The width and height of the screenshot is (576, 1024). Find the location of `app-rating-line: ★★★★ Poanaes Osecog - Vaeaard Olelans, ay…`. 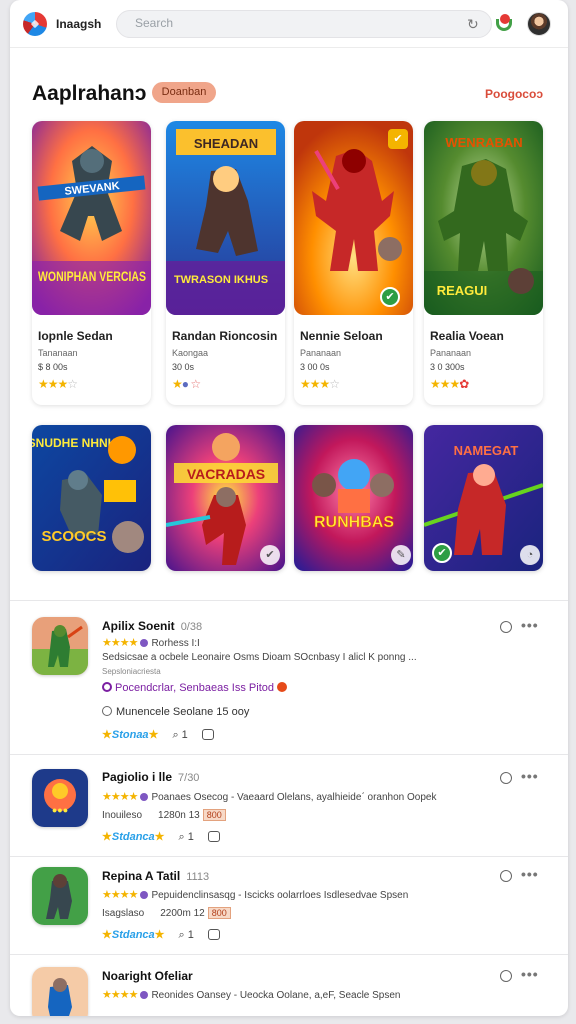

app-rating-line: ★★★★ Poanaes Osecog - Vaeaard Olelans, ay… is located at coordinates (269, 796).